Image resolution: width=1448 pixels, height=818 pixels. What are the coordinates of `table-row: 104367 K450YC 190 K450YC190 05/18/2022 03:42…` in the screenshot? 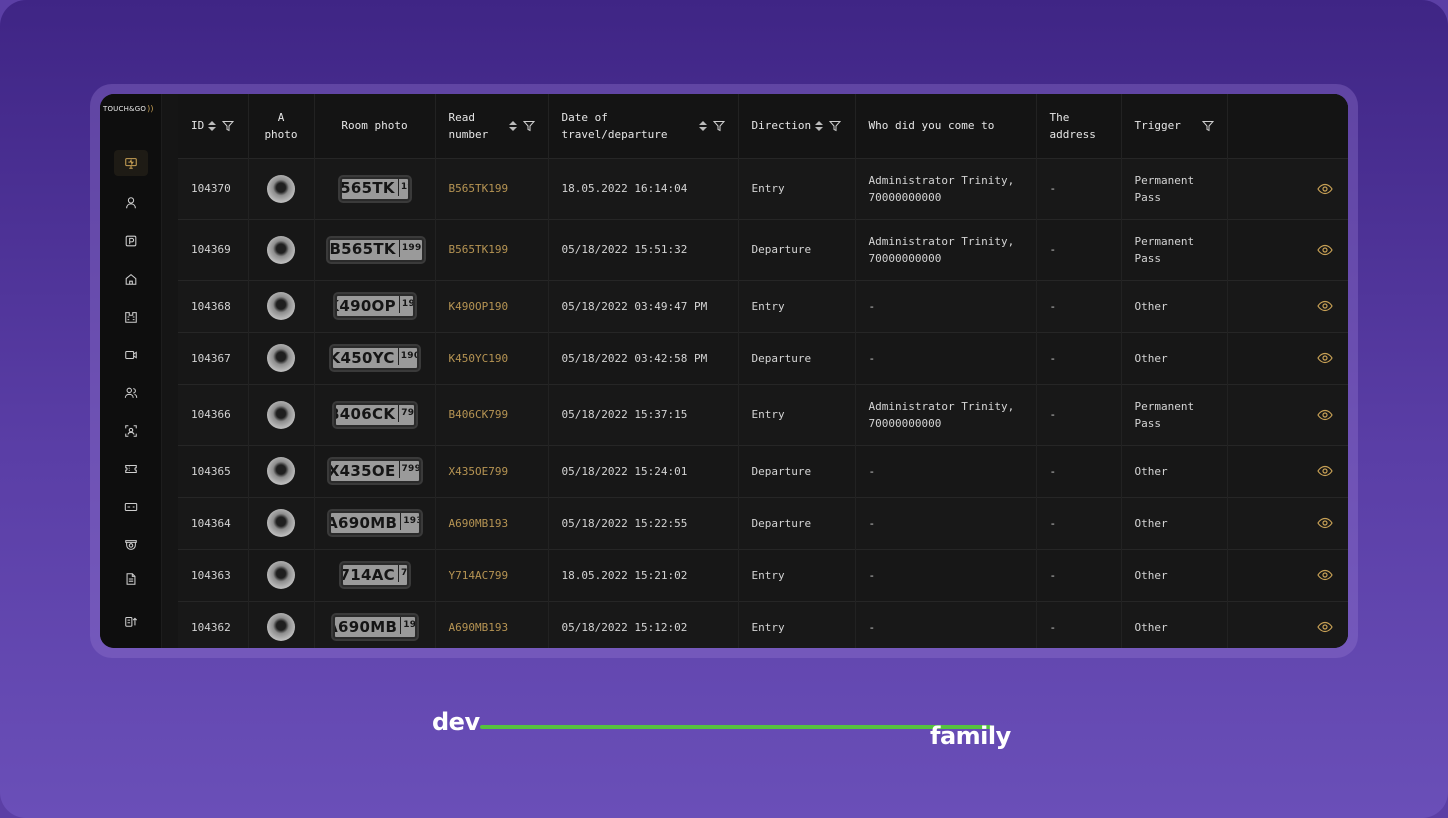 It's located at (763, 357).